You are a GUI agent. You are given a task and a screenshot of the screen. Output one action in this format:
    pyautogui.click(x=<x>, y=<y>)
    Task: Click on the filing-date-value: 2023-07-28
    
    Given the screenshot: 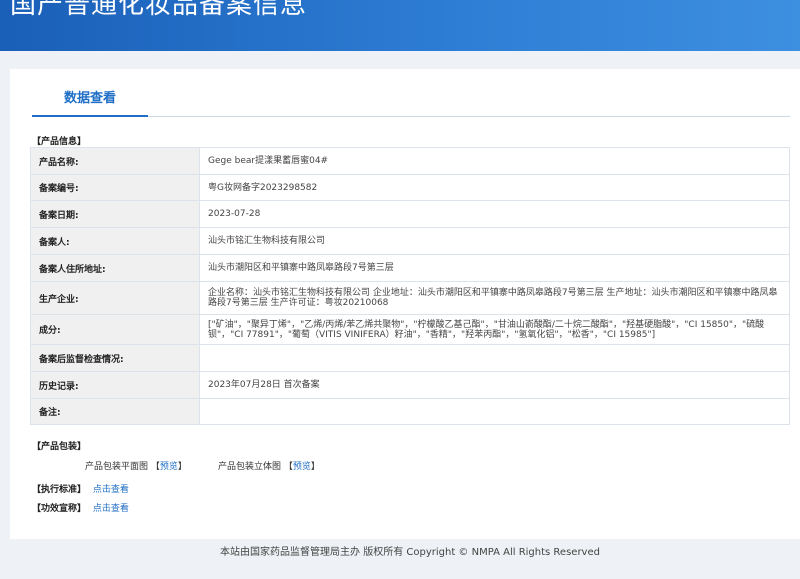 What is the action you would take?
    pyautogui.click(x=494, y=214)
    